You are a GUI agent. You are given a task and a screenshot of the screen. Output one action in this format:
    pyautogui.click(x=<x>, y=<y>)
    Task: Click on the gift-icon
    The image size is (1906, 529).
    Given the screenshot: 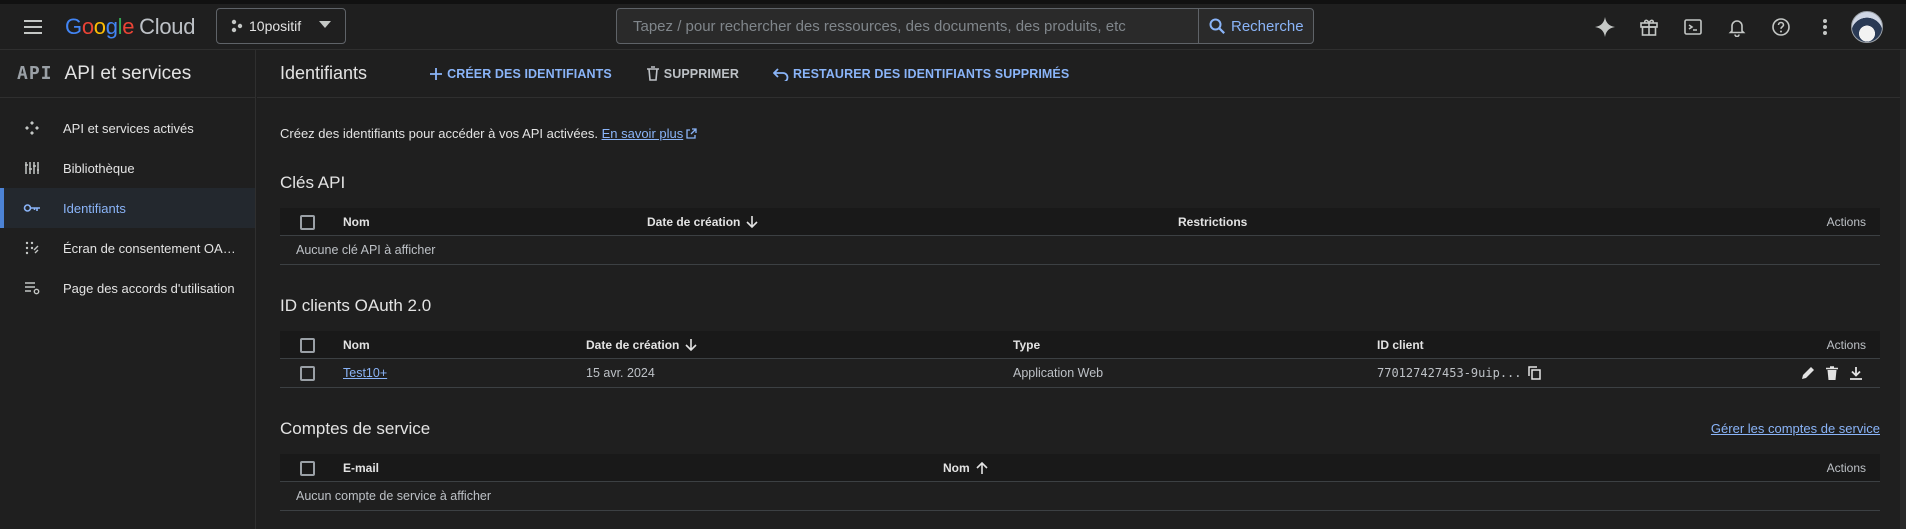 What is the action you would take?
    pyautogui.click(x=1649, y=27)
    